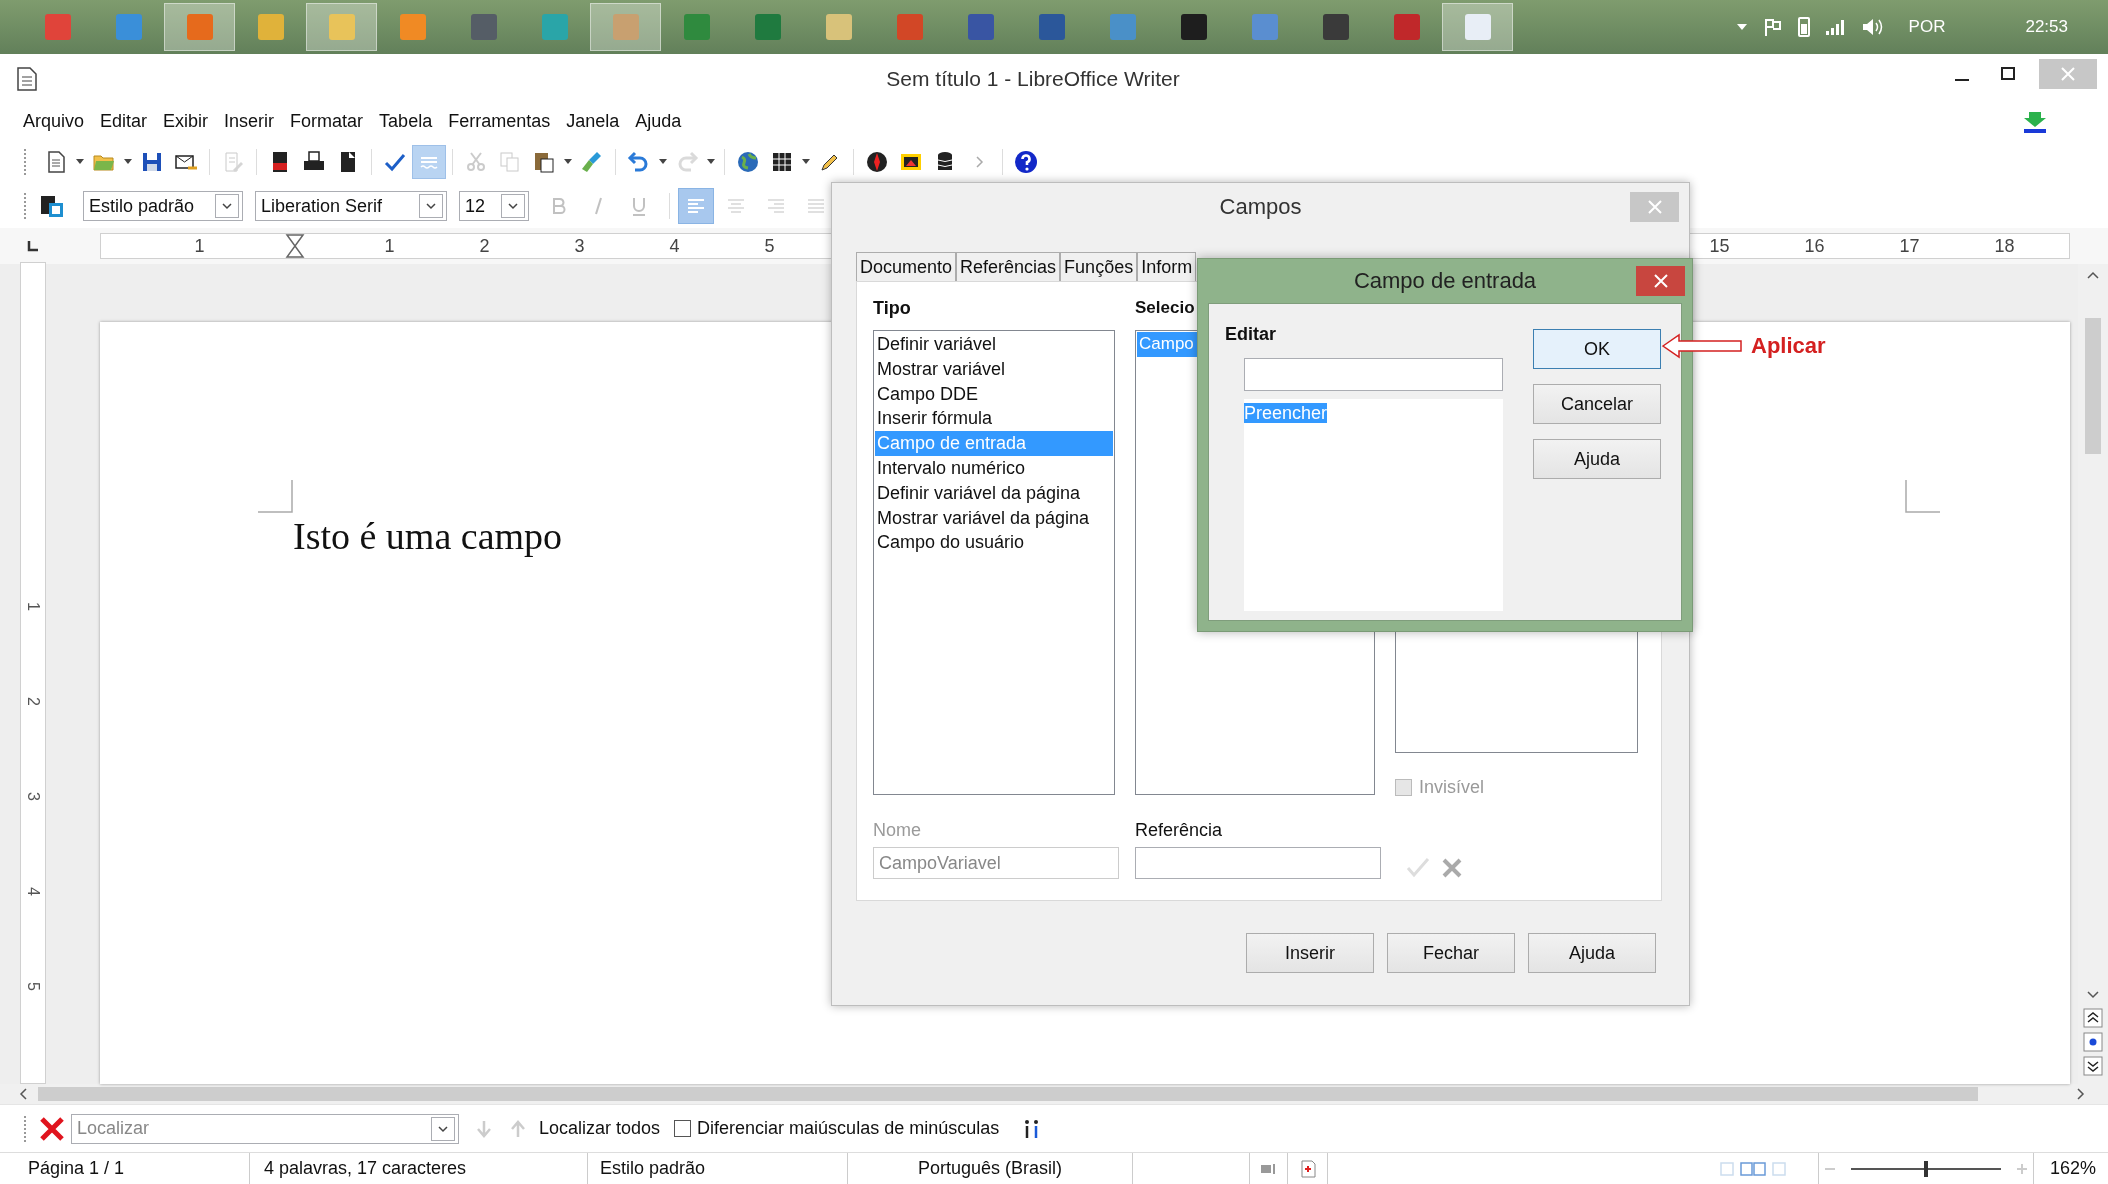  What do you see at coordinates (406, 121) in the screenshot?
I see `menu-item: Tabela` at bounding box center [406, 121].